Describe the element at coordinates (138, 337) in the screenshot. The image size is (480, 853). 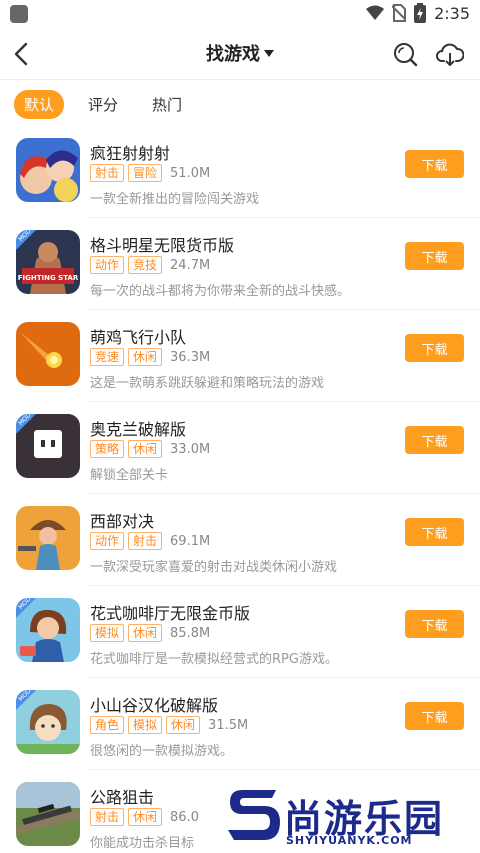
I see `game-name: 萌鸡飞行小队` at that location.